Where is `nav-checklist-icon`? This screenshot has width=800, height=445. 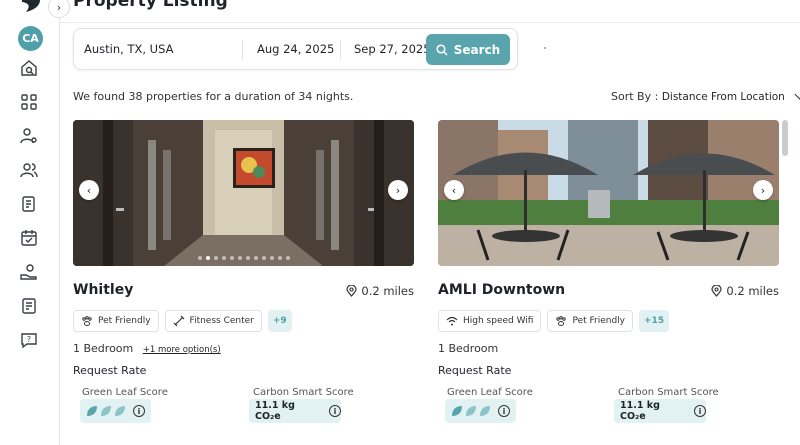
nav-checklist-icon is located at coordinates (29, 306).